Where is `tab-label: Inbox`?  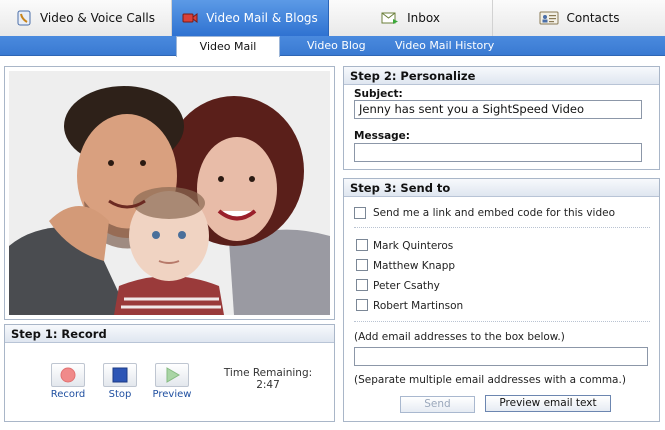 tab-label: Inbox is located at coordinates (423, 18).